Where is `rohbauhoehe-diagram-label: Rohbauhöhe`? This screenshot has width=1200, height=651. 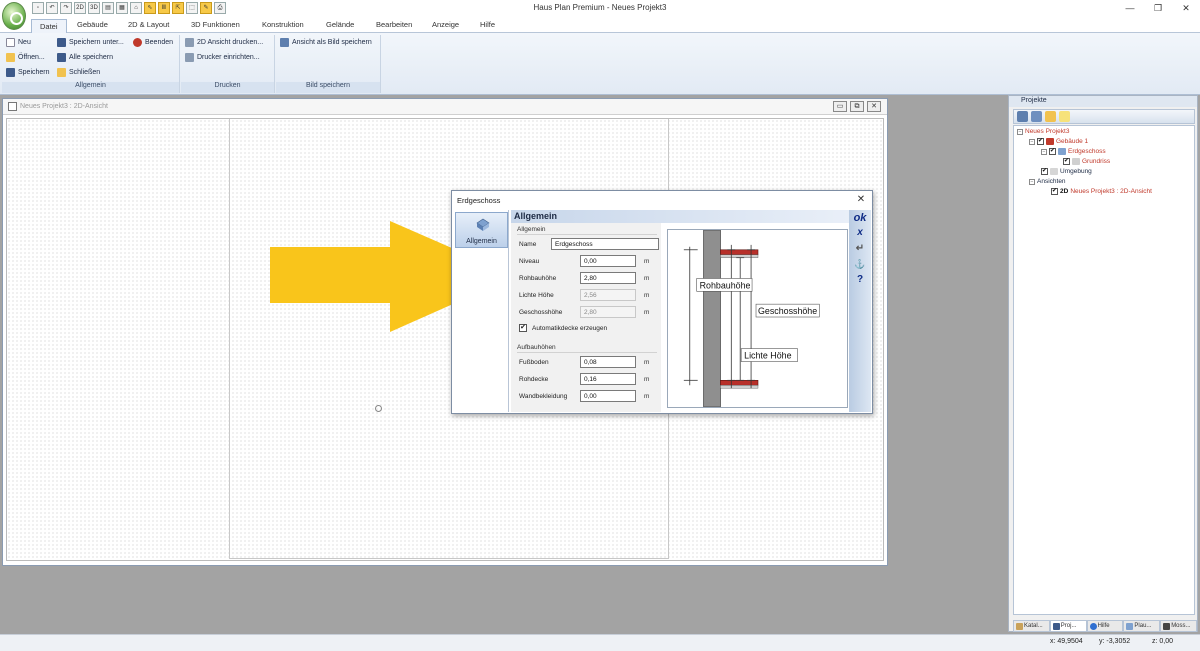
rohbauhoehe-diagram-label: Rohbauhöhe is located at coordinates (725, 285).